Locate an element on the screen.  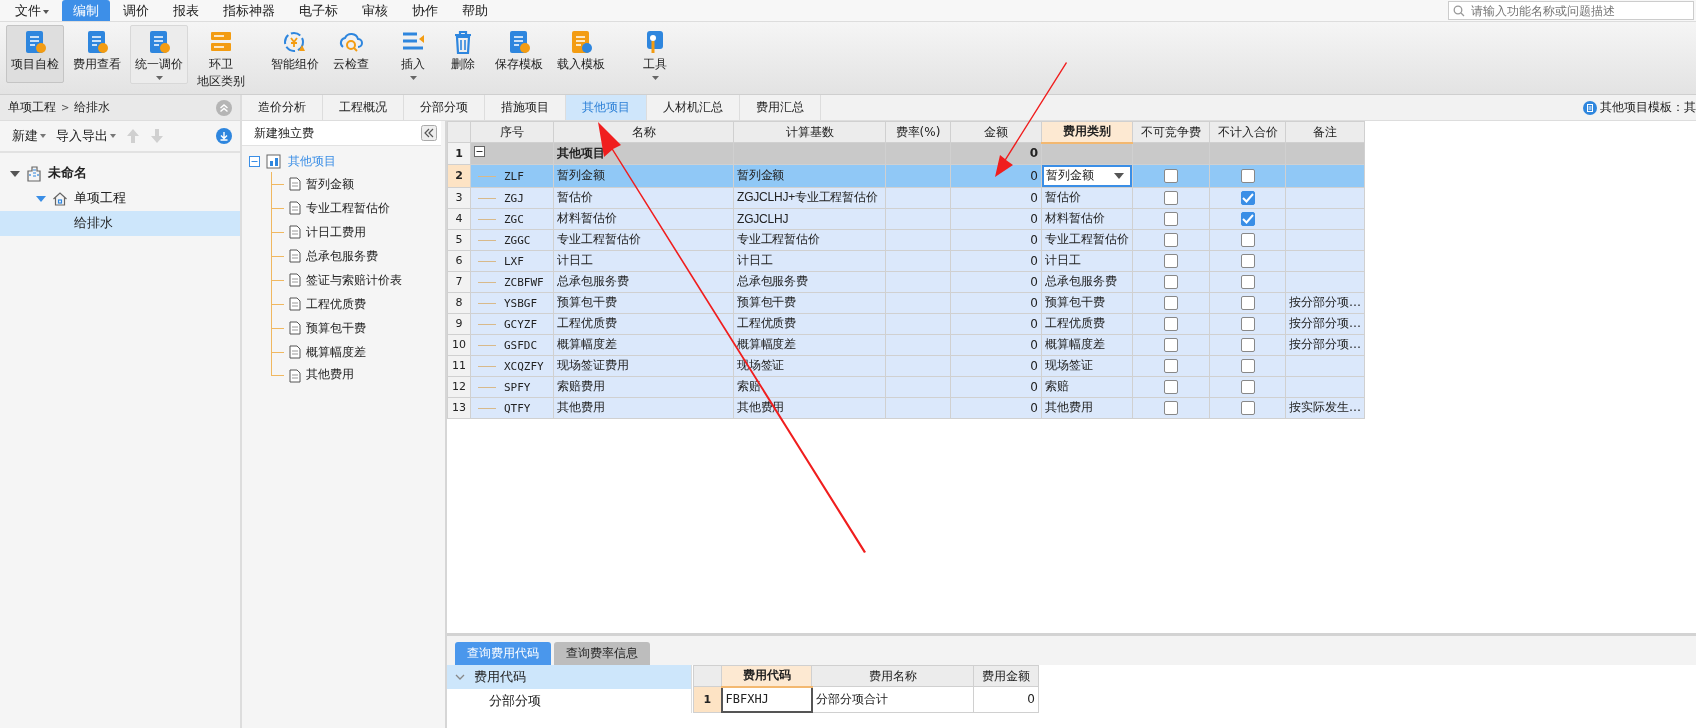
row-number: 9 is located at coordinates (459, 323).